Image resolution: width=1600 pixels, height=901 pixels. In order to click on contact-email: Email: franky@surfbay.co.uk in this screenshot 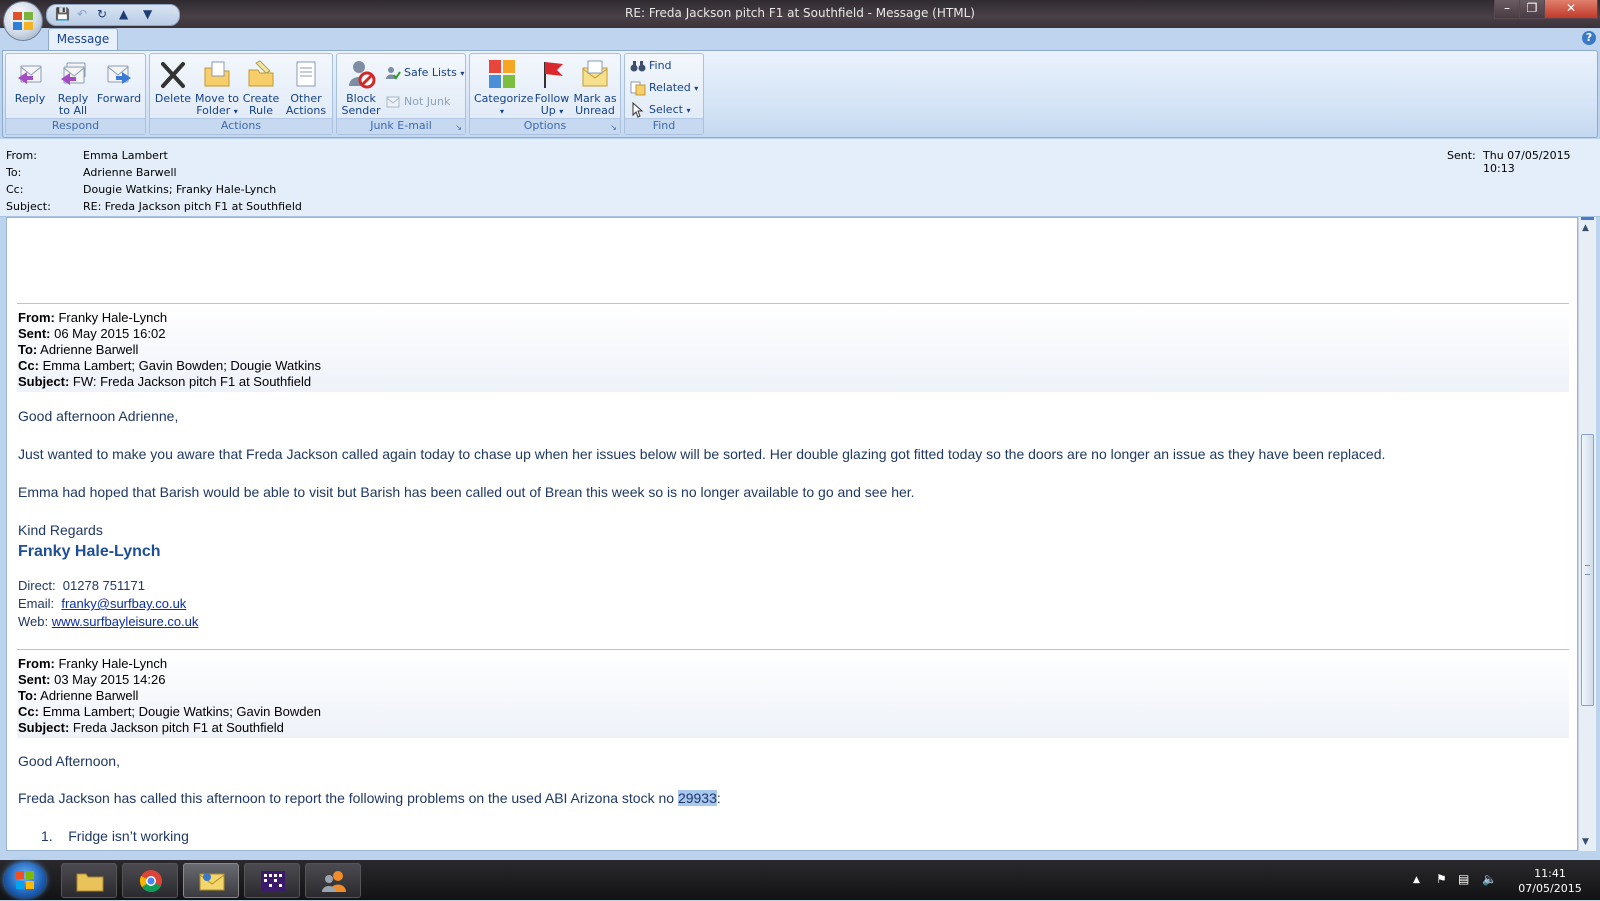, I will do `click(102, 603)`.